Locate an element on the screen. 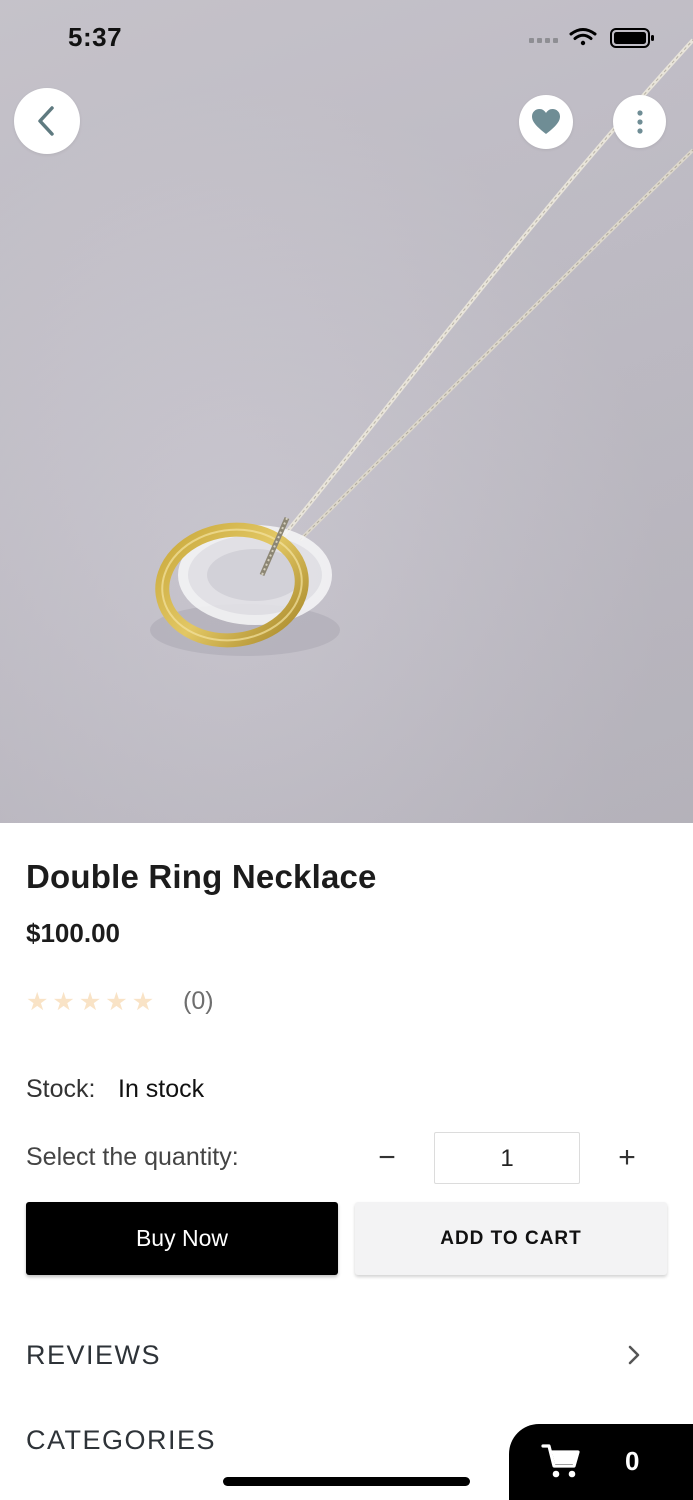 Image resolution: width=693 pixels, height=1500 pixels. rating-stars: ★ ★ ★ ★ ★ is located at coordinates (90, 1002).